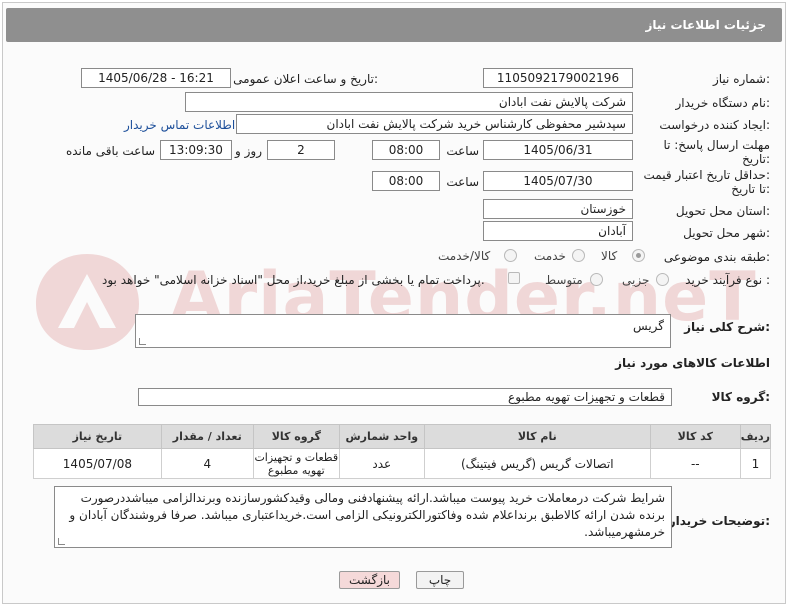 The width and height of the screenshot is (788, 606). Describe the element at coordinates (596, 279) in the screenshot. I see `process-medium-radio` at that location.